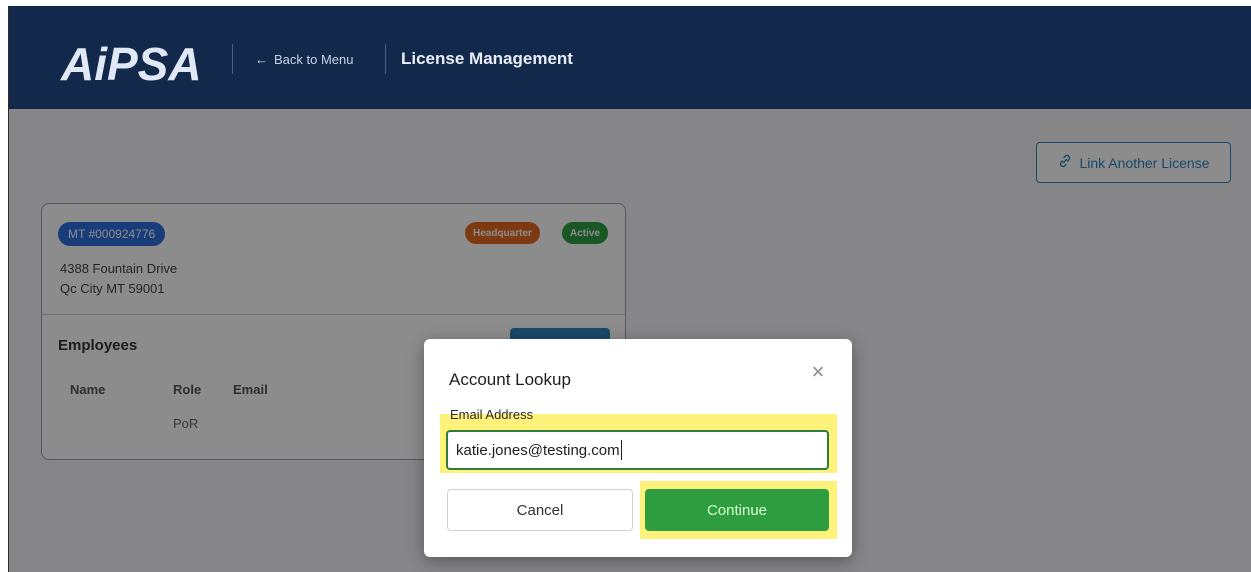  I want to click on email-value: katie.jones@testing.com, so click(538, 450).